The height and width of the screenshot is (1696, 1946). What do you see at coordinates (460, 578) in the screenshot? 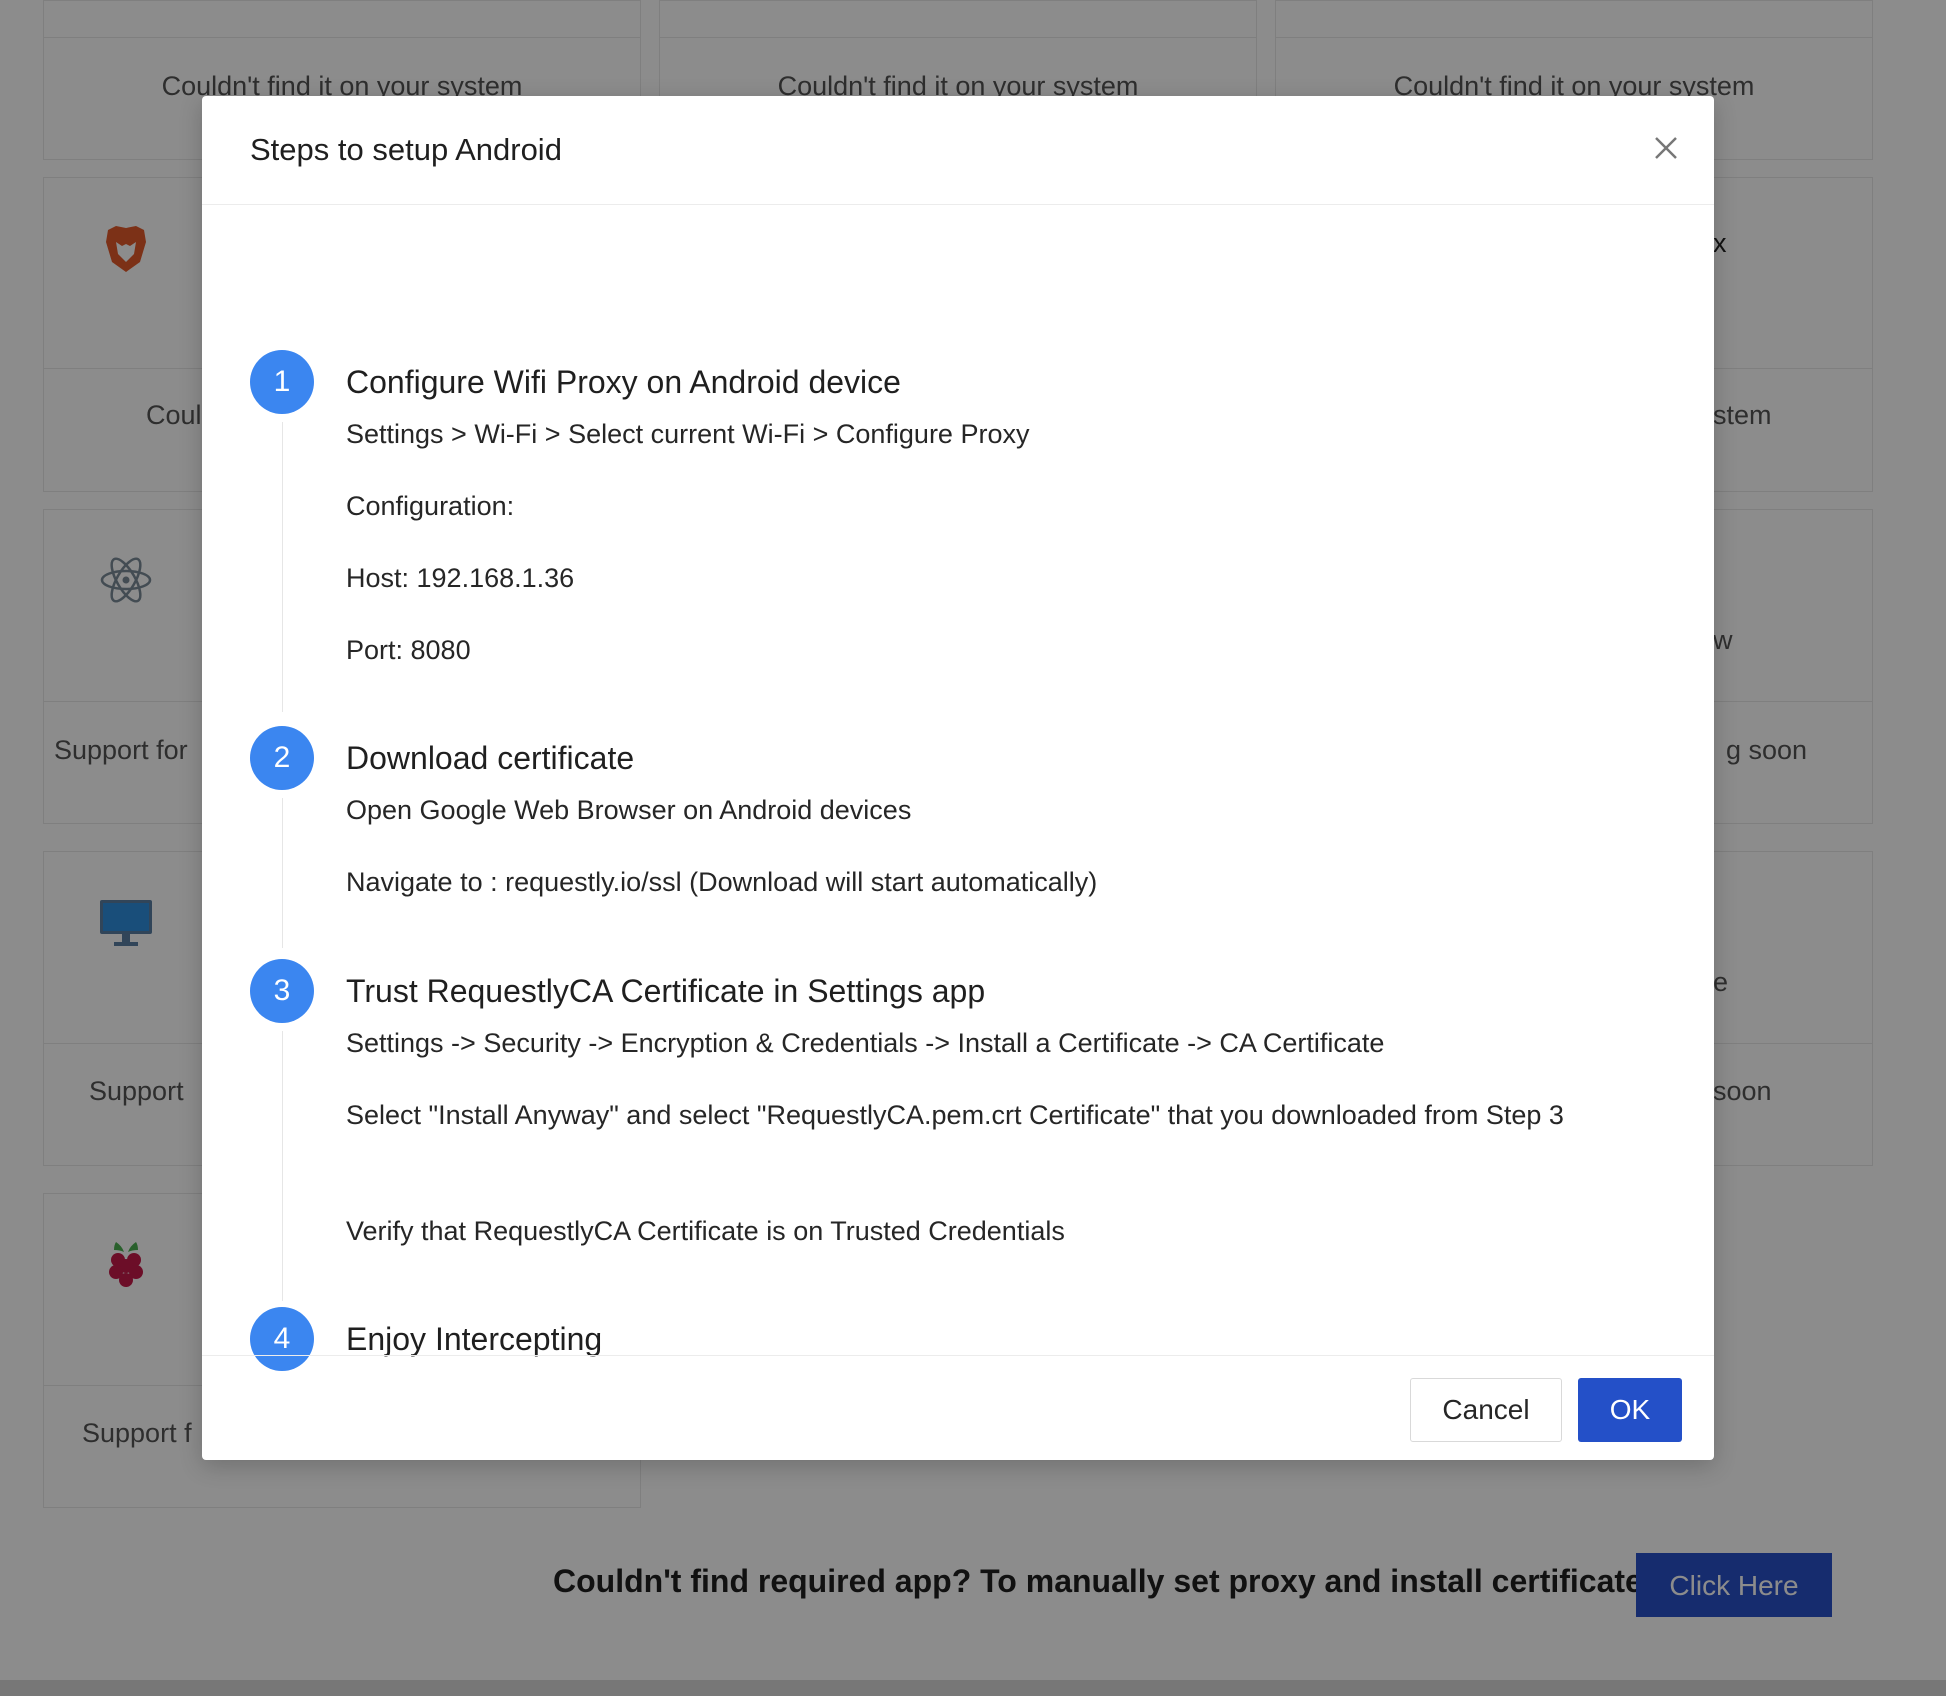
I see `step-line: Host: 192.168.1.36` at bounding box center [460, 578].